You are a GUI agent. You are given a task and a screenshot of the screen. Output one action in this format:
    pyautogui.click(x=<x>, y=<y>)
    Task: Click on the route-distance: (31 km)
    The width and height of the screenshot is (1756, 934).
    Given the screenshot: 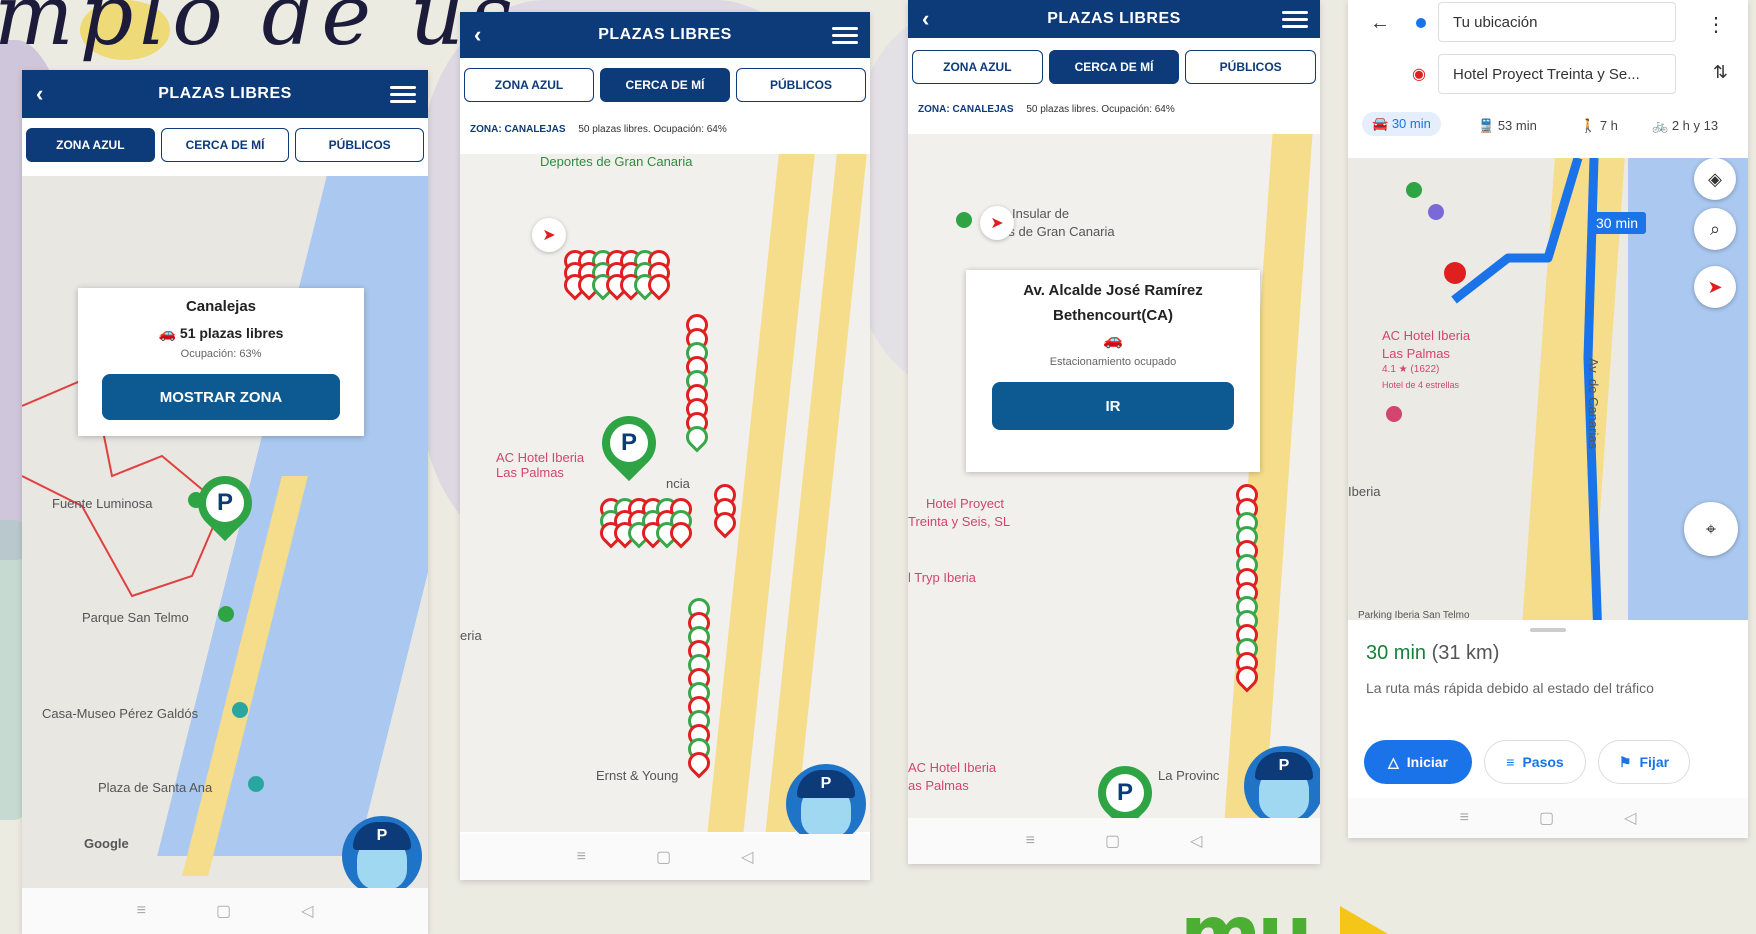 What is the action you would take?
    pyautogui.click(x=1465, y=653)
    